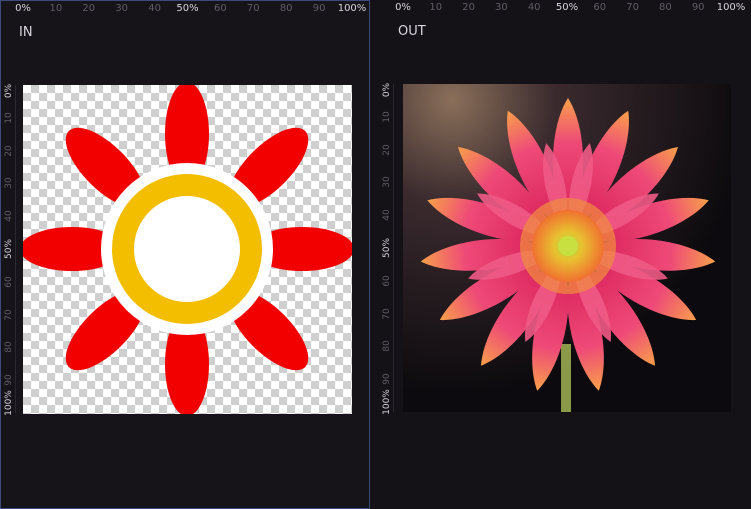  I want to click on input-panel-label: IN, so click(26, 32).